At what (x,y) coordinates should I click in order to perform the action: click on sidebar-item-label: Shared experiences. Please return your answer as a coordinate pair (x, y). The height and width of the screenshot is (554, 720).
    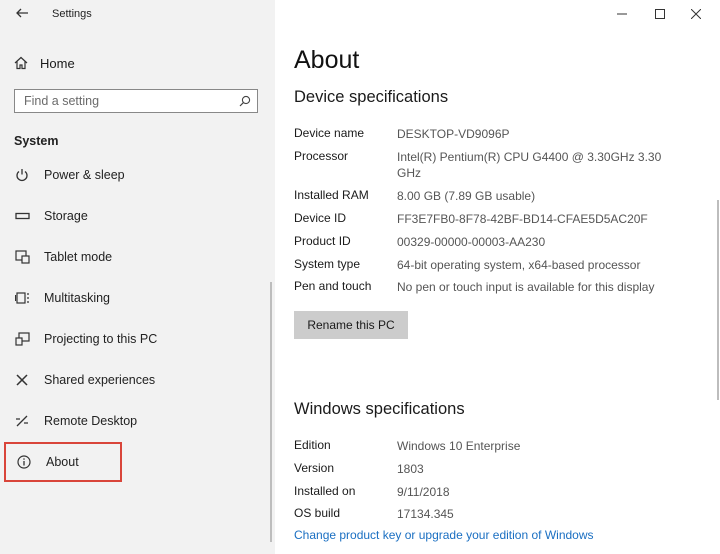
    Looking at the image, I should click on (100, 380).